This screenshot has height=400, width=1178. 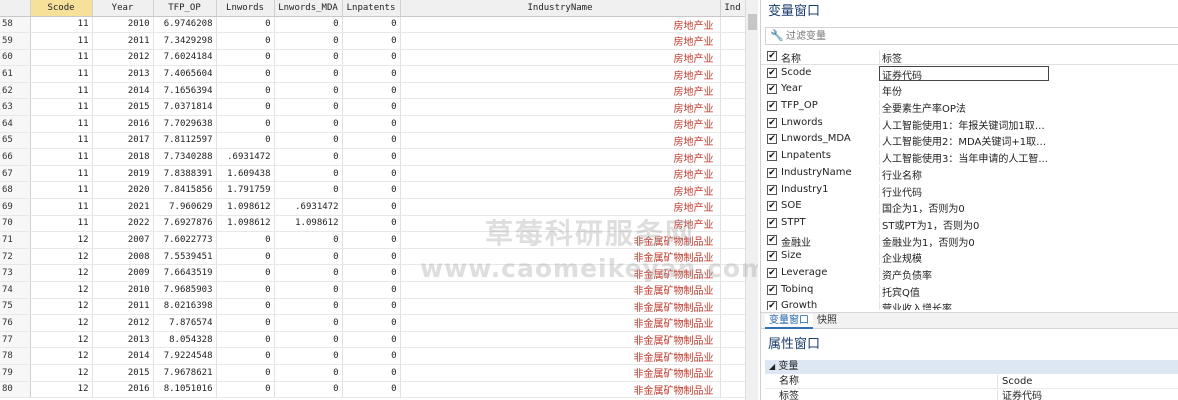 What do you see at coordinates (971, 36) in the screenshot?
I see `variable-filter: 🔧` at bounding box center [971, 36].